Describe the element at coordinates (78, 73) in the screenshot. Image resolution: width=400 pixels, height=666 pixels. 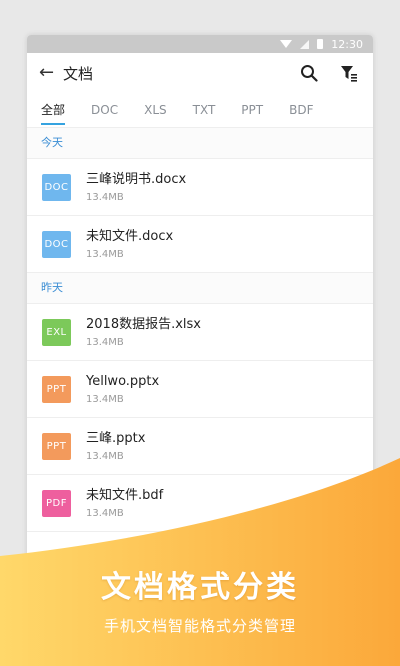
I see `page-title: 文档` at that location.